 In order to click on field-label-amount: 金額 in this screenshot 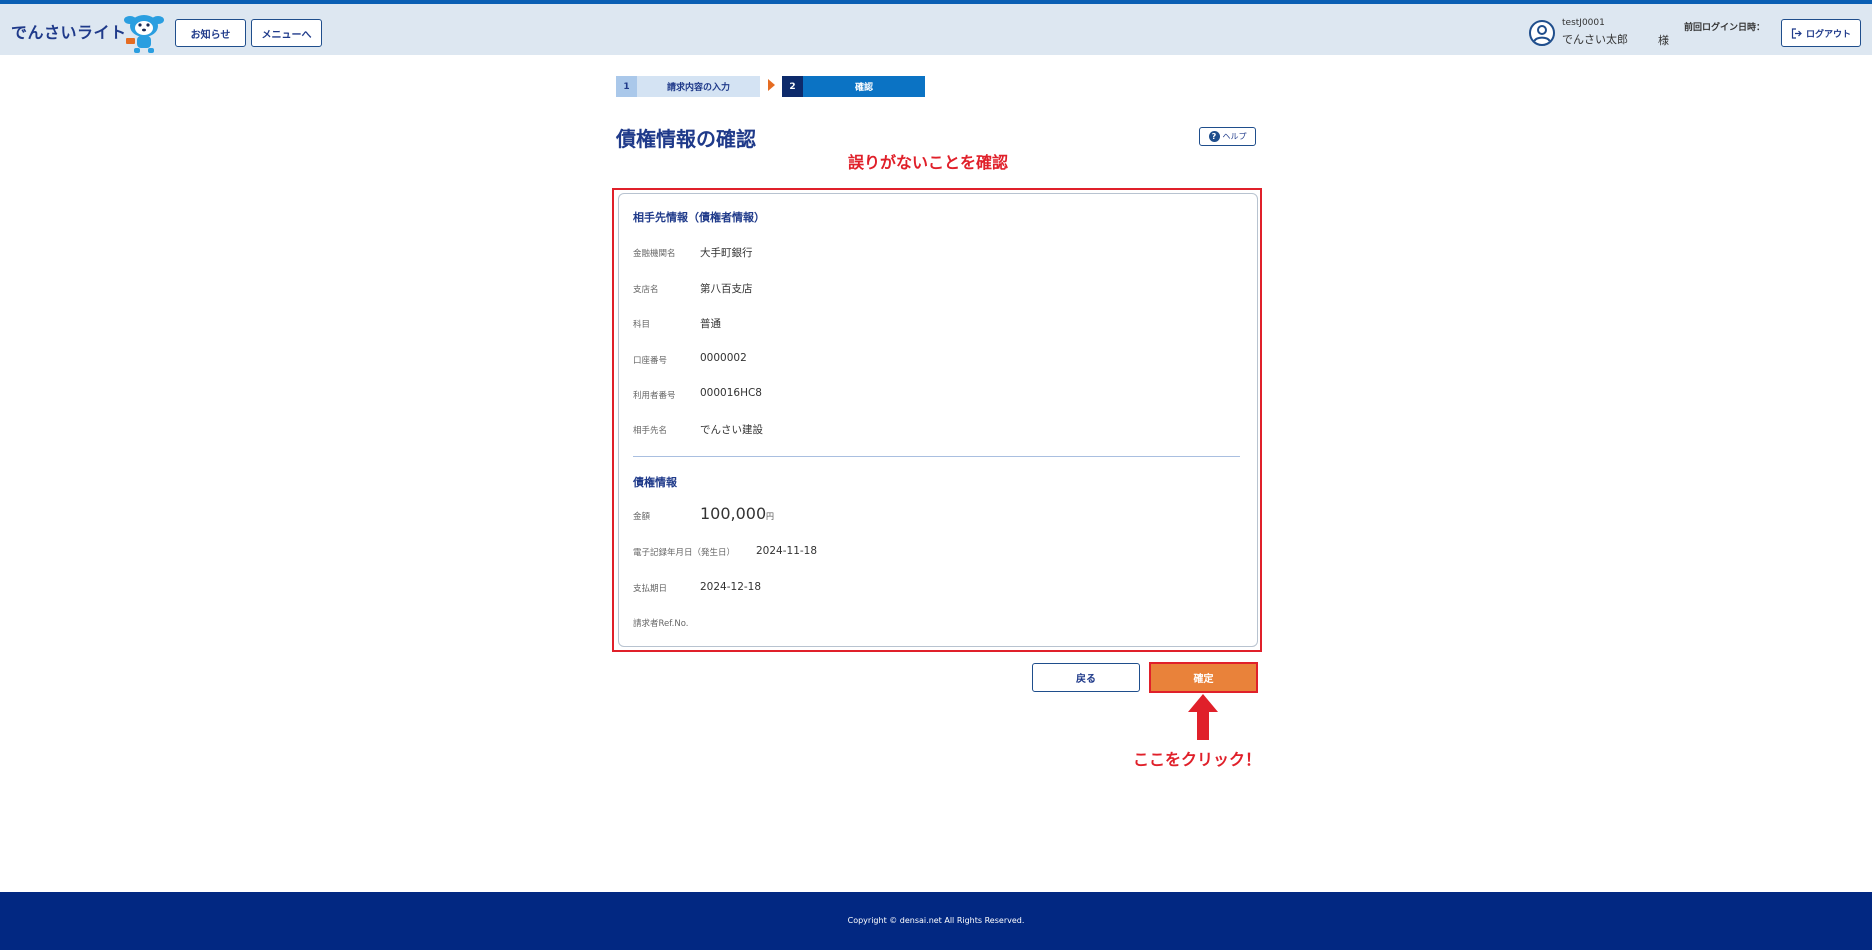, I will do `click(642, 517)`.